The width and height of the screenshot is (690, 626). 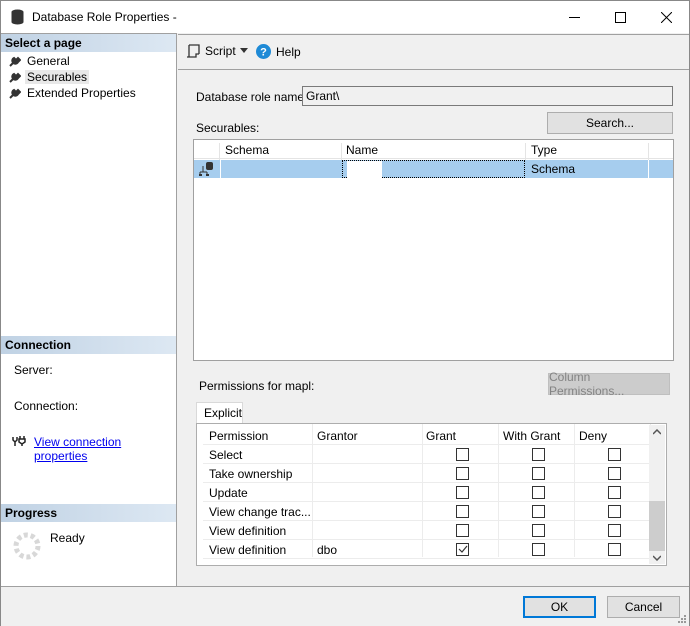 What do you see at coordinates (426, 549) in the screenshot?
I see `permission-row: View definition dbo` at bounding box center [426, 549].